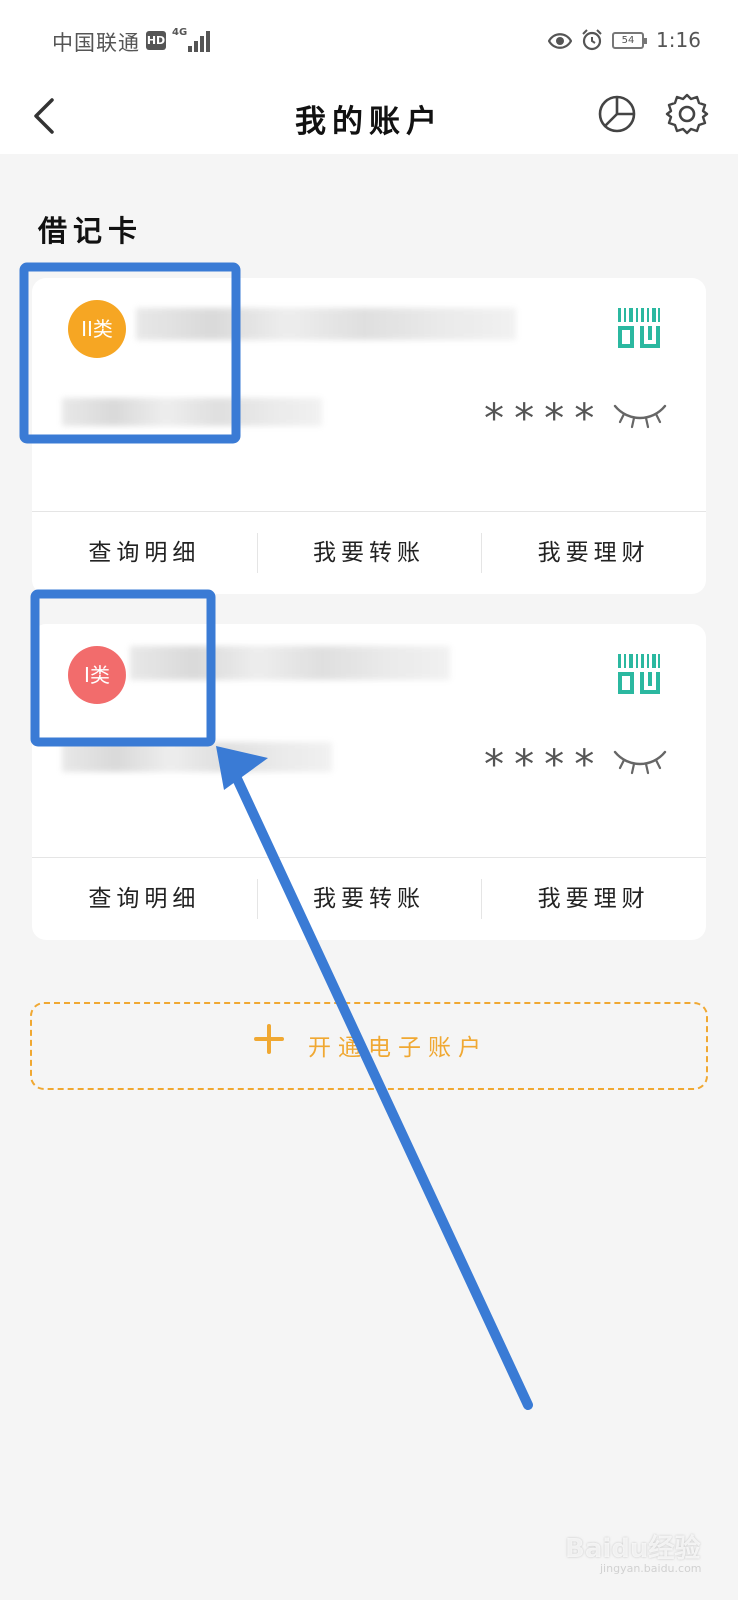  Describe the element at coordinates (398, 1048) in the screenshot. I see `open-e-account-label: 开通电子账户` at that location.